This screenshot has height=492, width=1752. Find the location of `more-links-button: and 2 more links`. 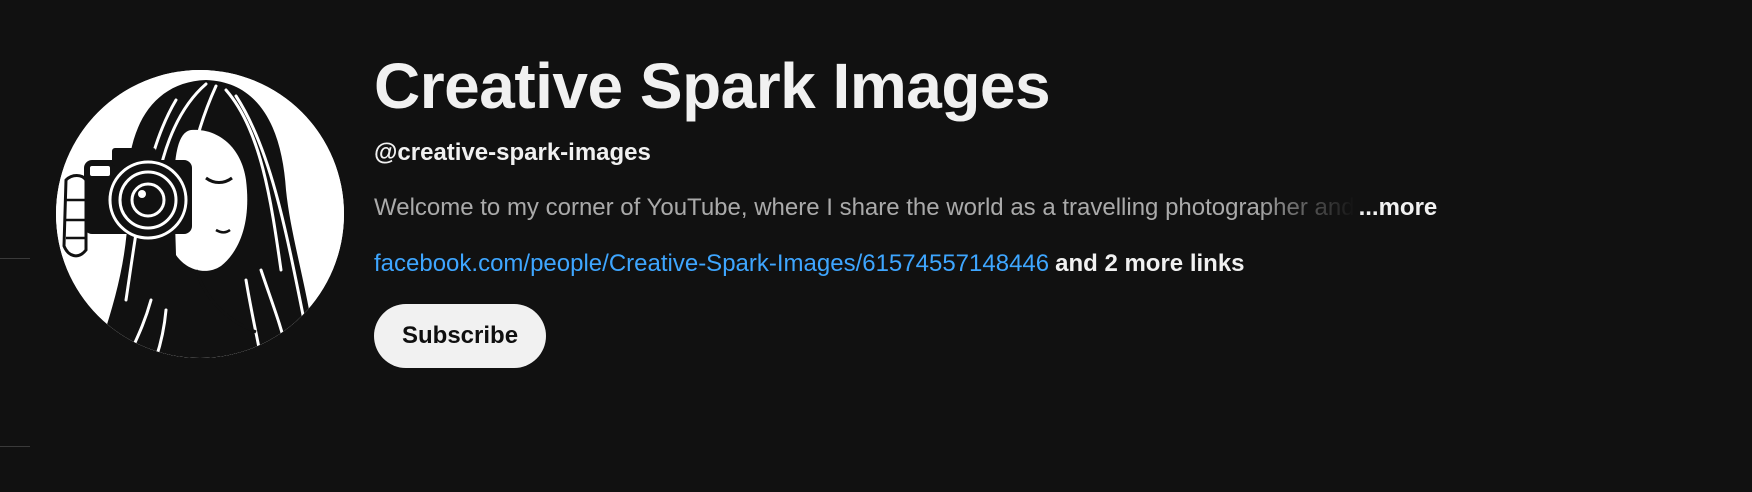

more-links-button: and 2 more links is located at coordinates (1149, 263).